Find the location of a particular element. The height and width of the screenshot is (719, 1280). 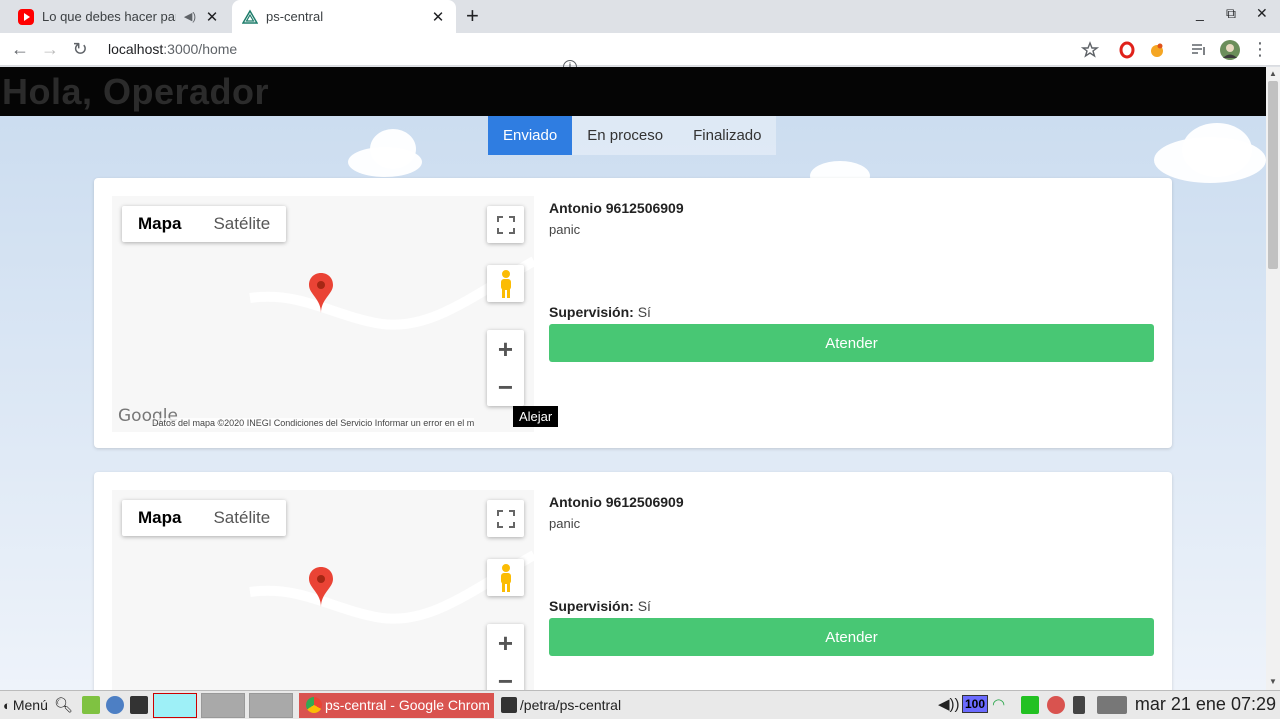

status-tabs: Enviado En proceso Finalizado is located at coordinates (632, 135).